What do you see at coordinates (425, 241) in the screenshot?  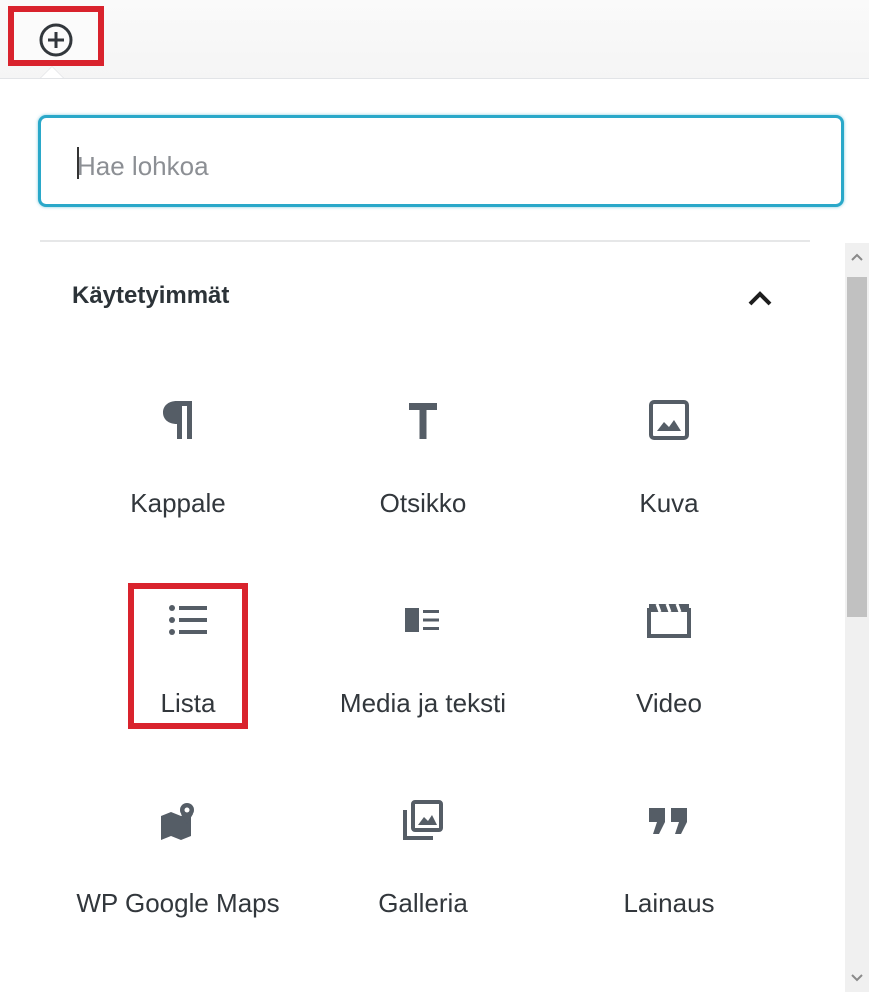 I see `divider` at bounding box center [425, 241].